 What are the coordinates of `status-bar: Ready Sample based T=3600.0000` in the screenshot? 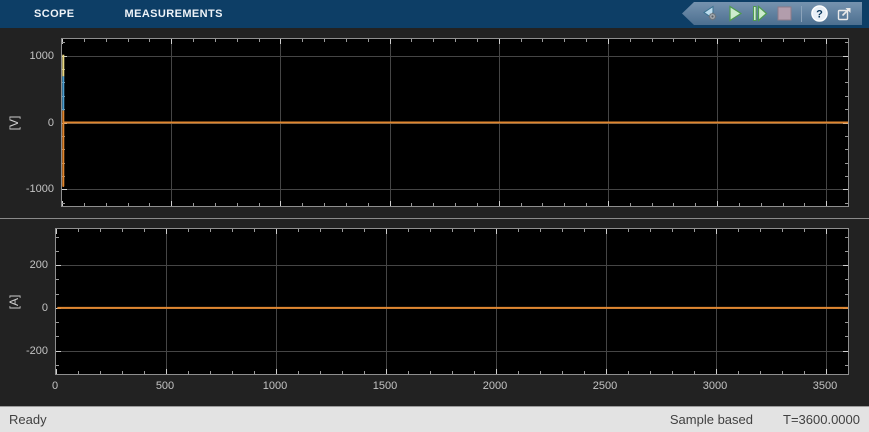 It's located at (434, 419).